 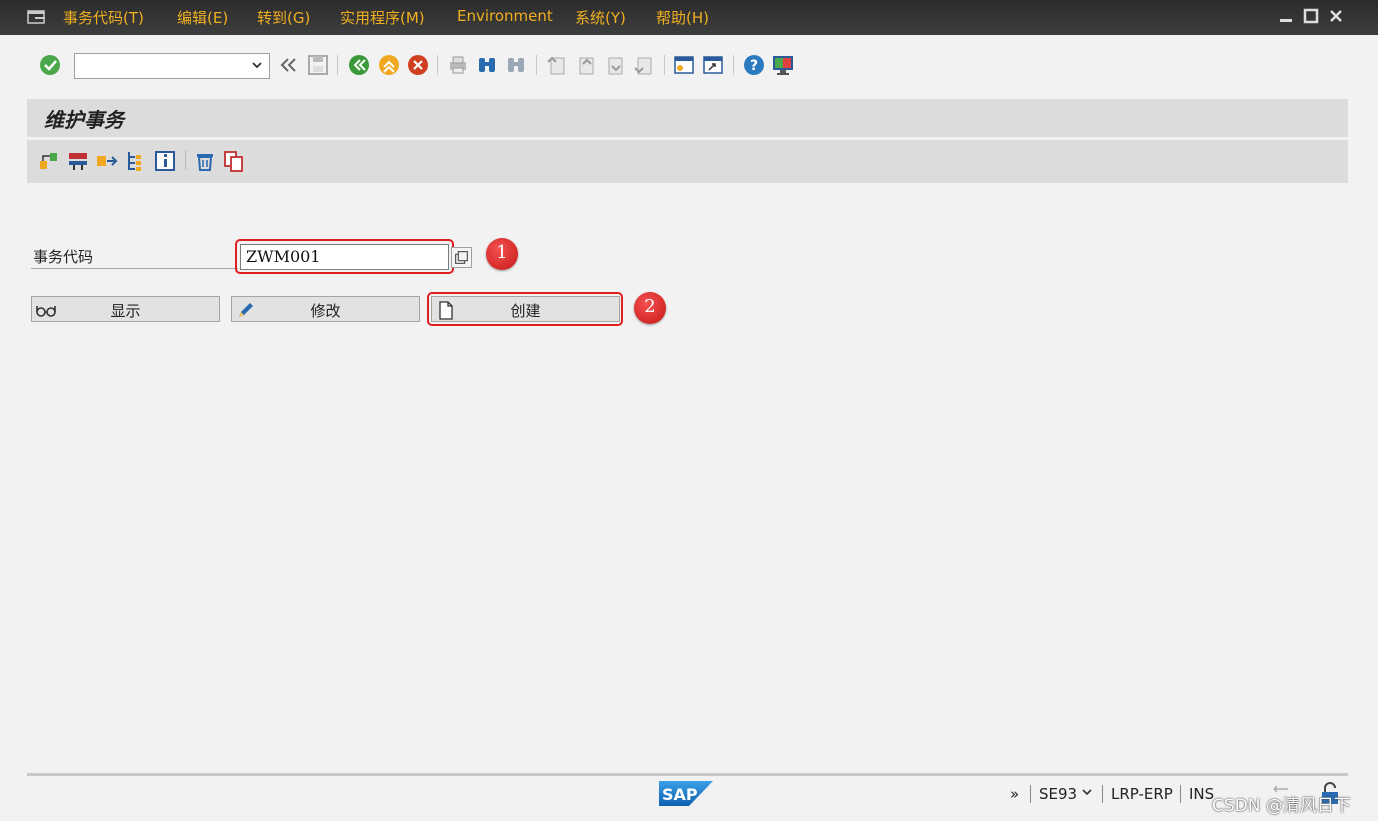 I want to click on menu-edit: 编辑(E), so click(x=202, y=17).